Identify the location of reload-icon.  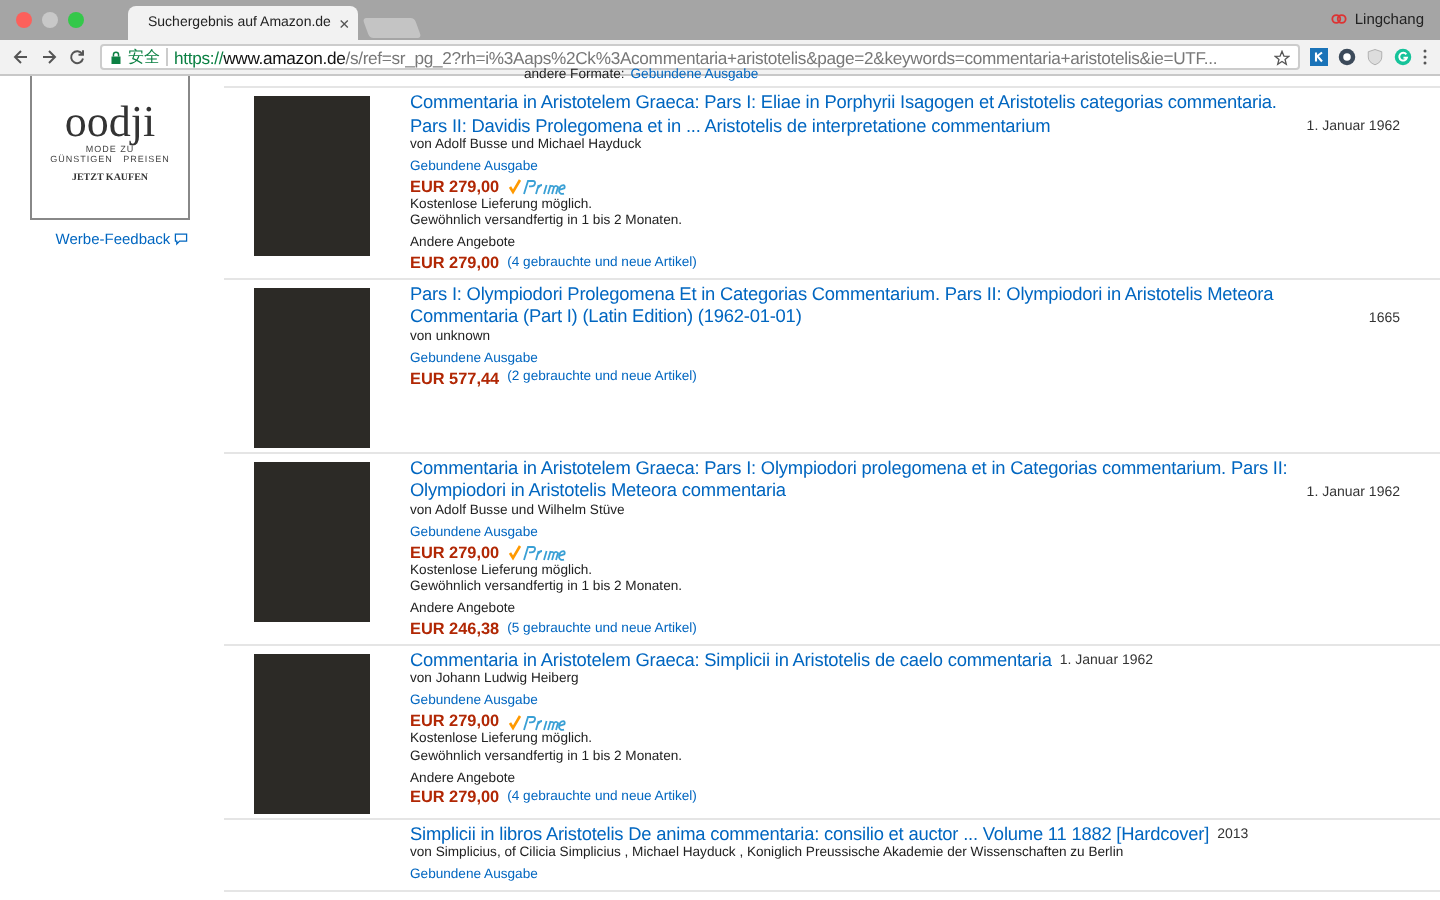
(77, 57).